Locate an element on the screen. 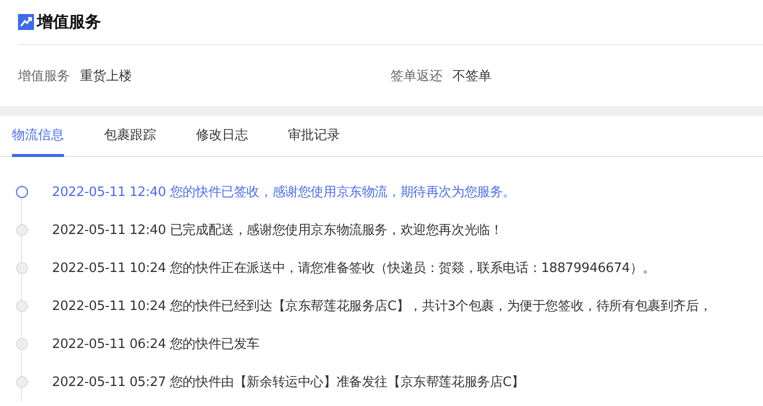 The height and width of the screenshot is (406, 763). tab: 物流信息 is located at coordinates (38, 136).